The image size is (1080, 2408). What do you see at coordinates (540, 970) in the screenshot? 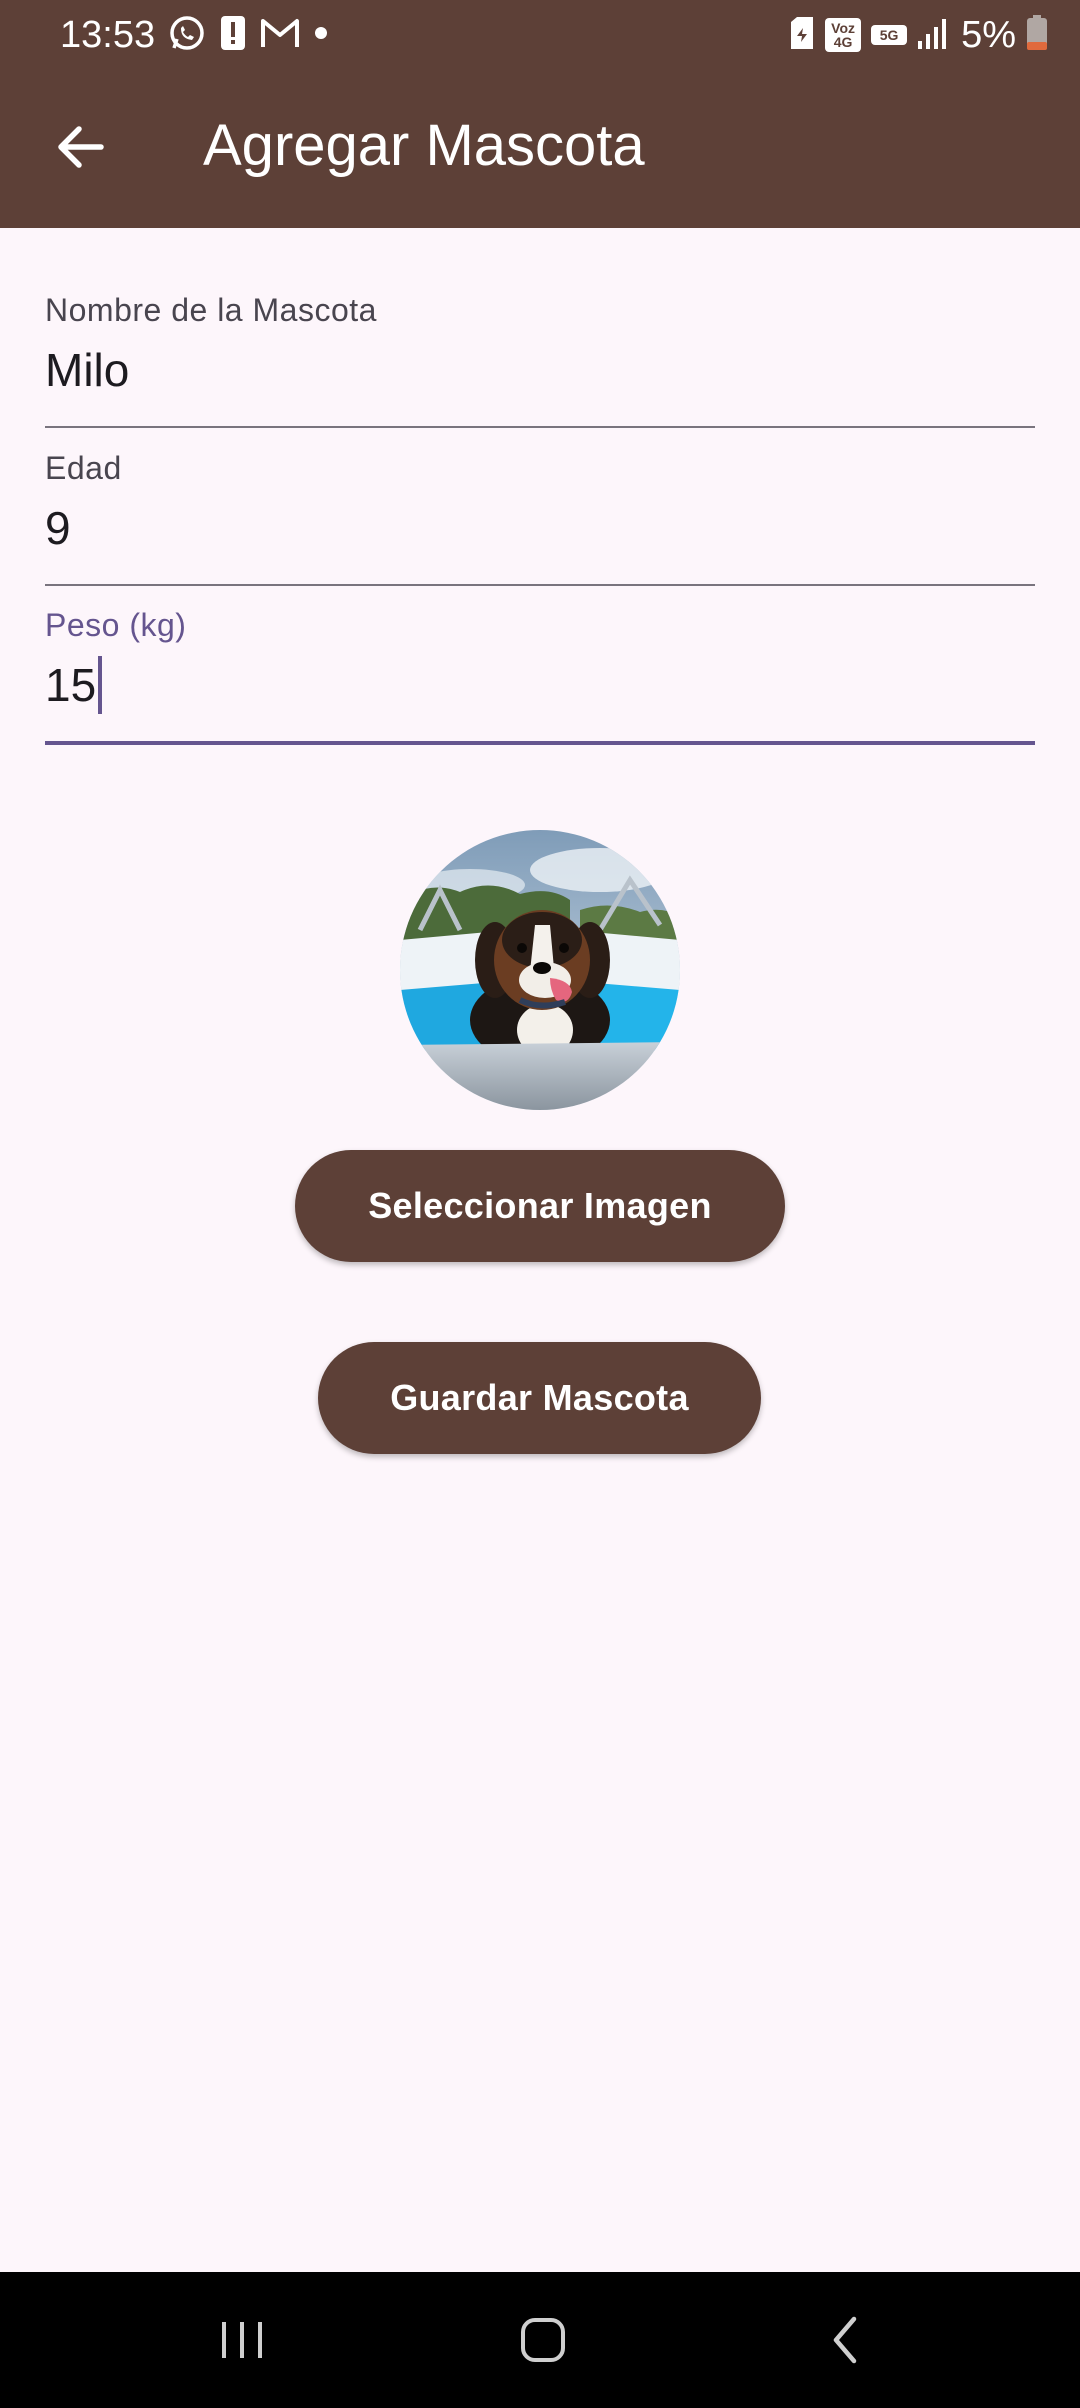
I see `pet-photo` at bounding box center [540, 970].